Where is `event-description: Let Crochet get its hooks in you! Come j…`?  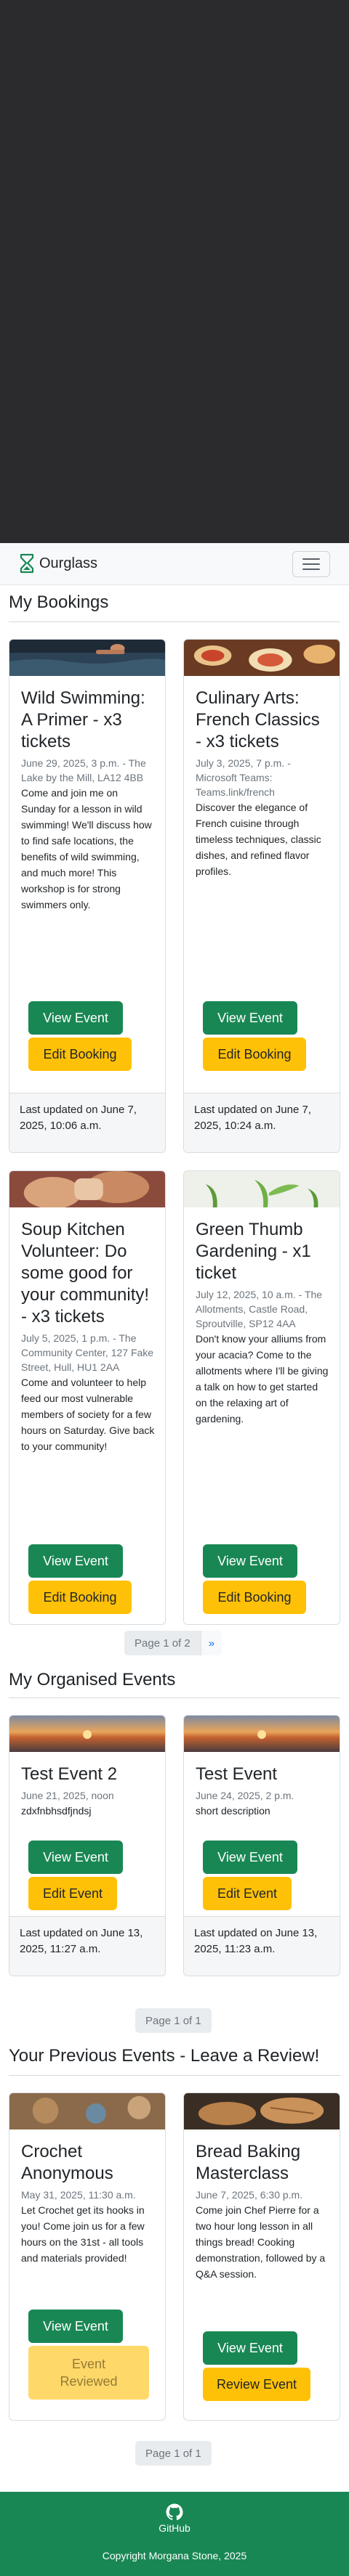 event-description: Let Crochet get its hooks in you! Come j… is located at coordinates (83, 2234).